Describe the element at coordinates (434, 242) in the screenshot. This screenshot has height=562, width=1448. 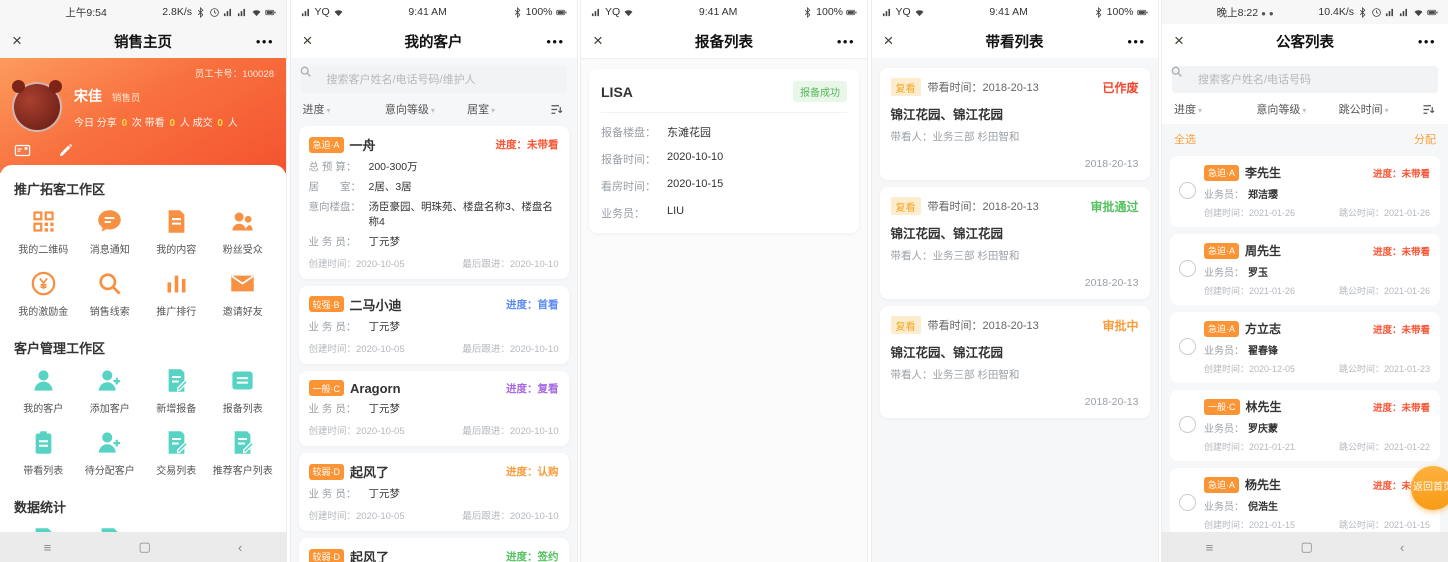
I see `detail-row: 业 务 员： 丁元梦` at that location.